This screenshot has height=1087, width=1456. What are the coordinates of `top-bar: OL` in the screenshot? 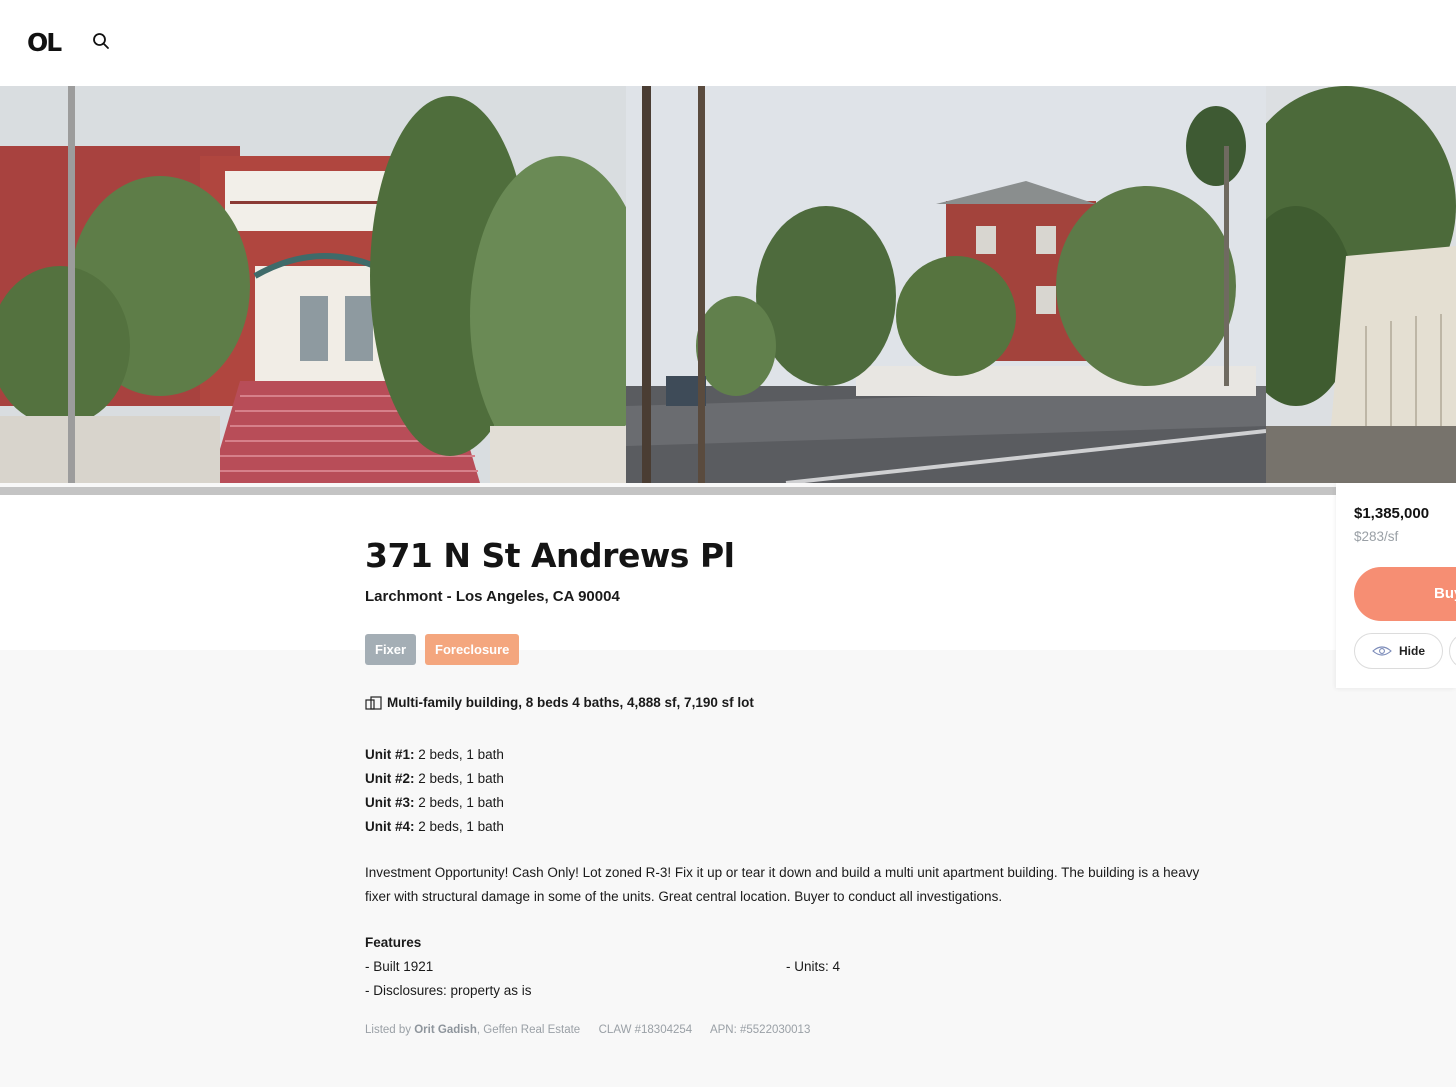 It's located at (728, 43).